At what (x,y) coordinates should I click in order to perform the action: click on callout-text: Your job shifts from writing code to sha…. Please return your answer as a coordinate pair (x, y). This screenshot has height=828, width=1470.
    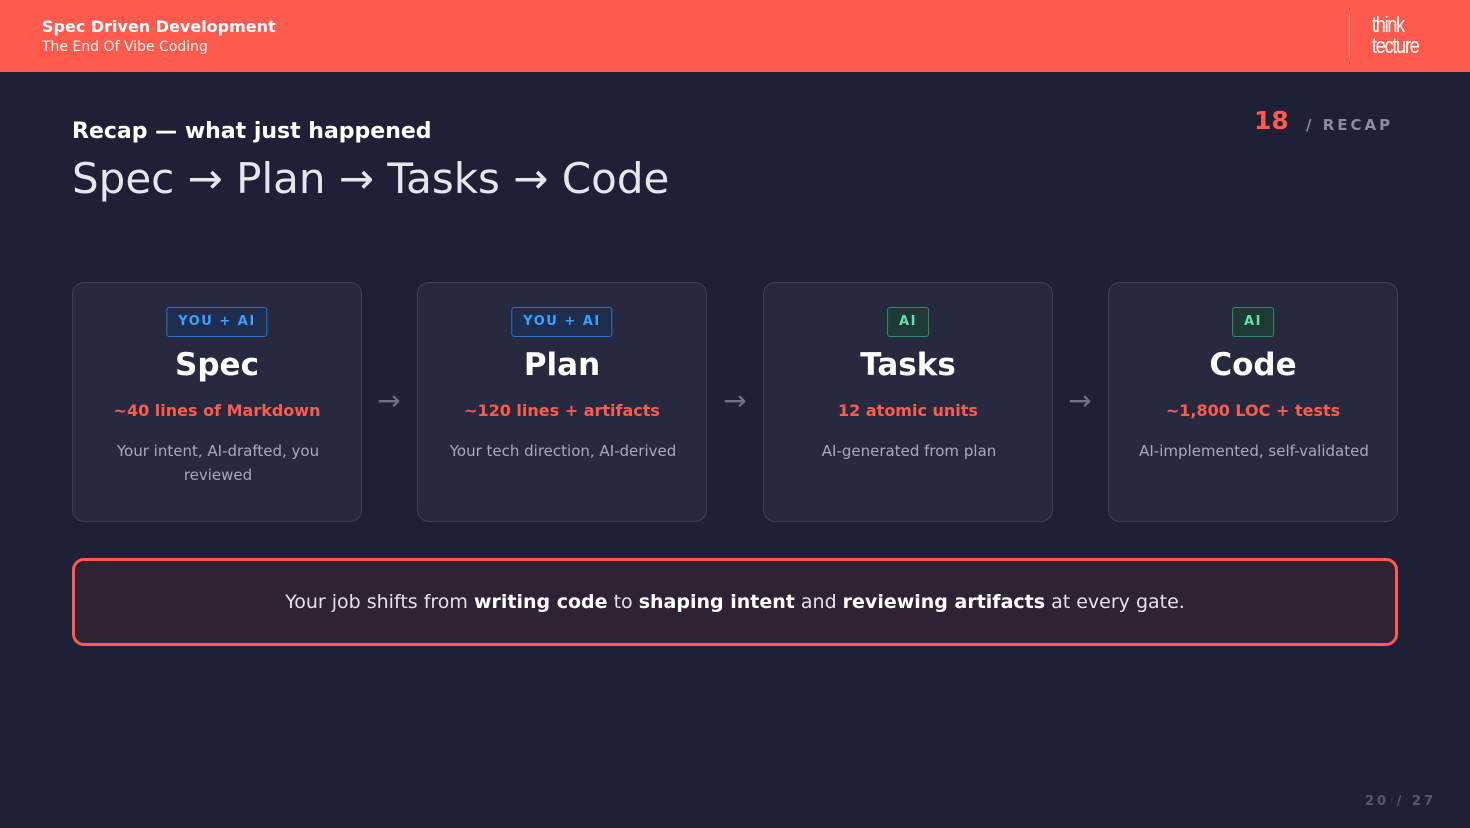
    Looking at the image, I should click on (735, 602).